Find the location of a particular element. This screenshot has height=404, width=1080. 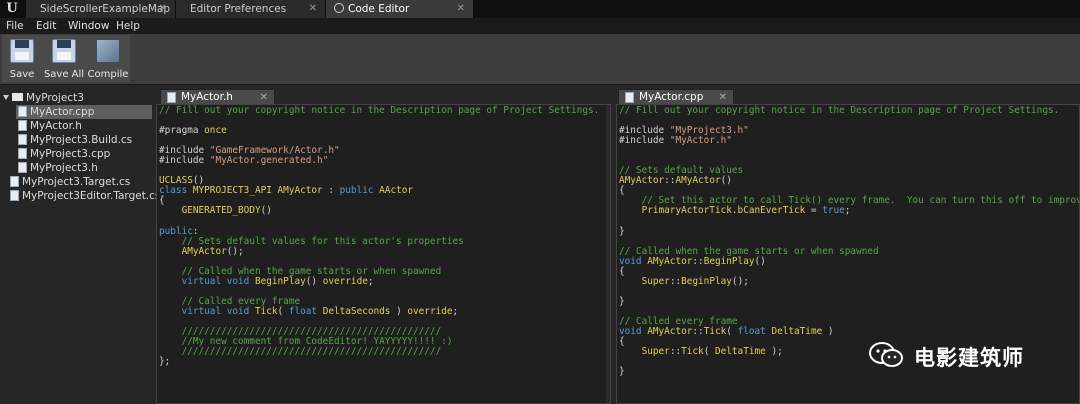

code-token: true is located at coordinates (833, 211).